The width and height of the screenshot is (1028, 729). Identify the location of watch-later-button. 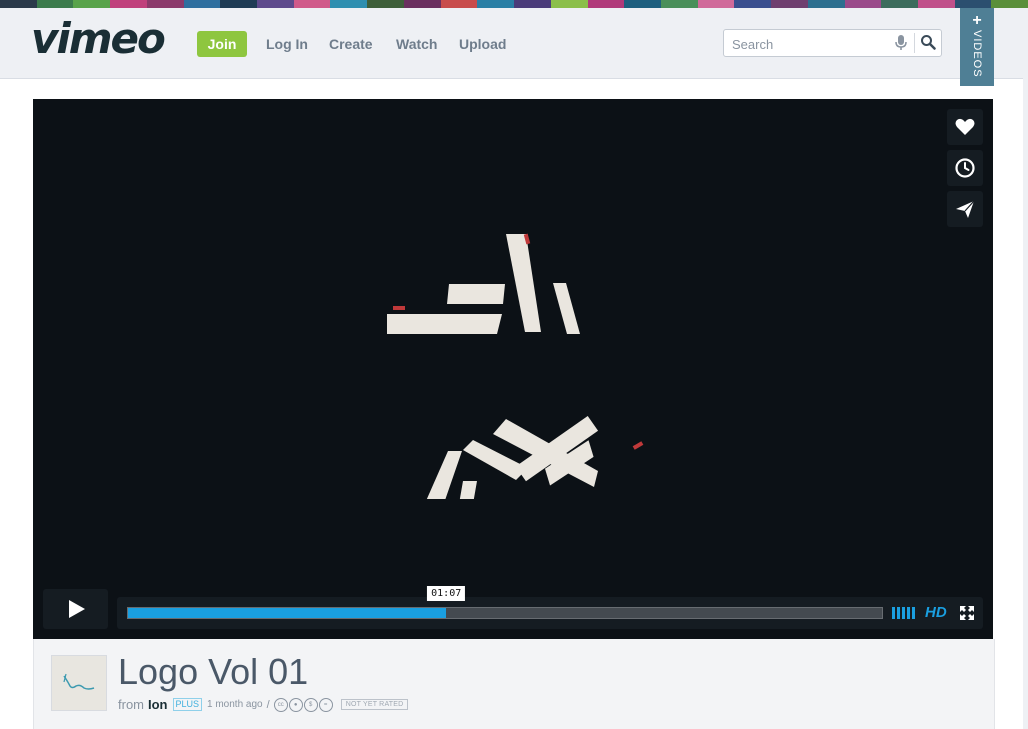
(965, 168).